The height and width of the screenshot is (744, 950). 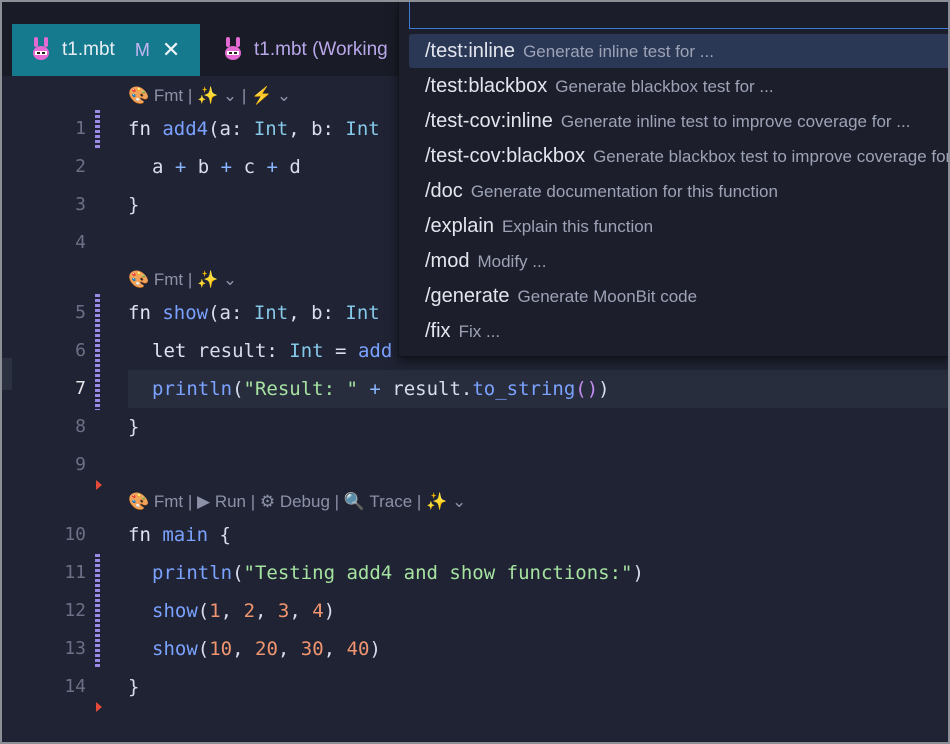 What do you see at coordinates (587, 389) in the screenshot?
I see `paren: ()` at bounding box center [587, 389].